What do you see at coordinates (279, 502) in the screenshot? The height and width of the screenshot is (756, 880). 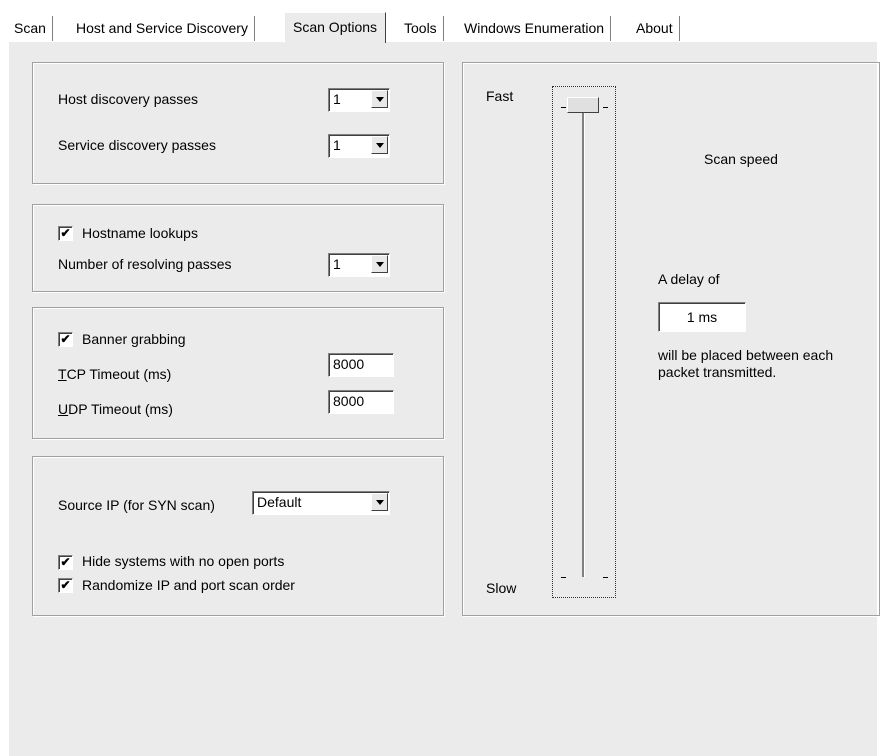 I see `source-ip-value: Default` at bounding box center [279, 502].